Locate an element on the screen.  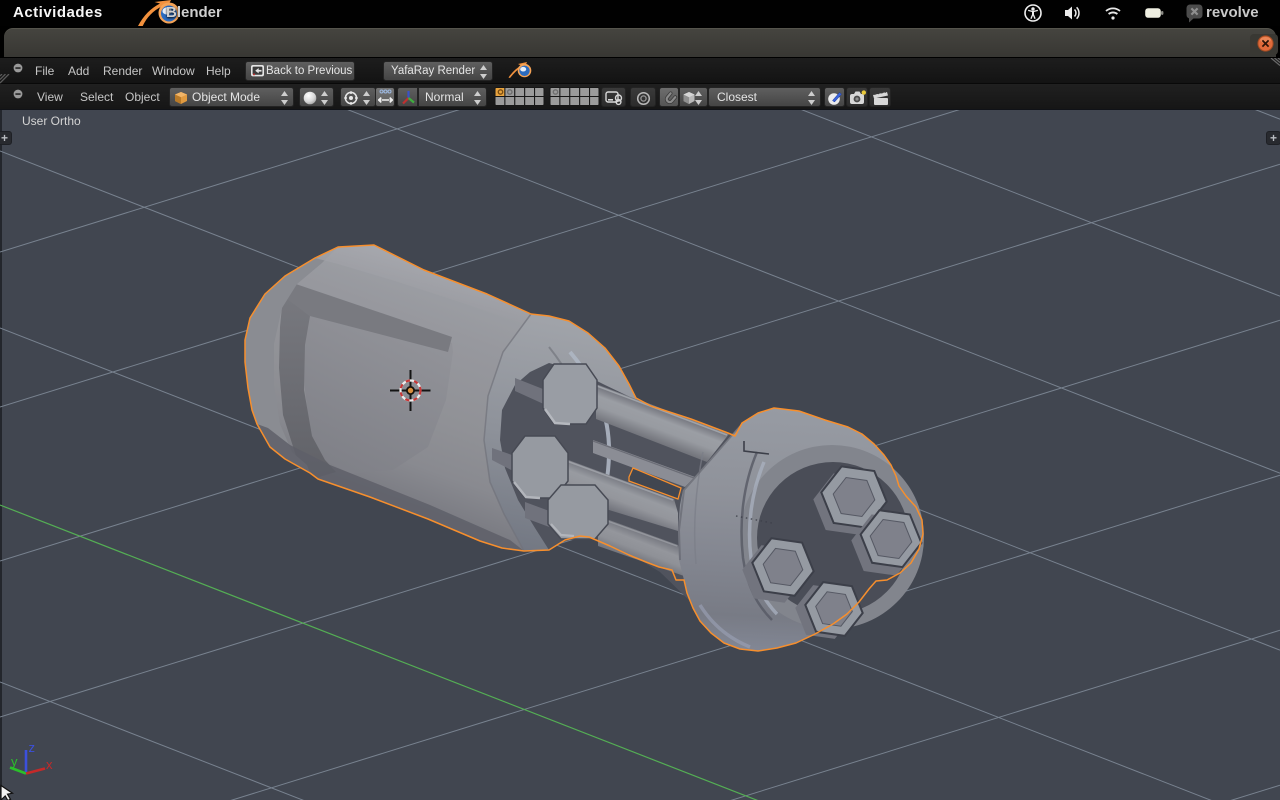
svg-text: z is located at coordinates (32, 747).